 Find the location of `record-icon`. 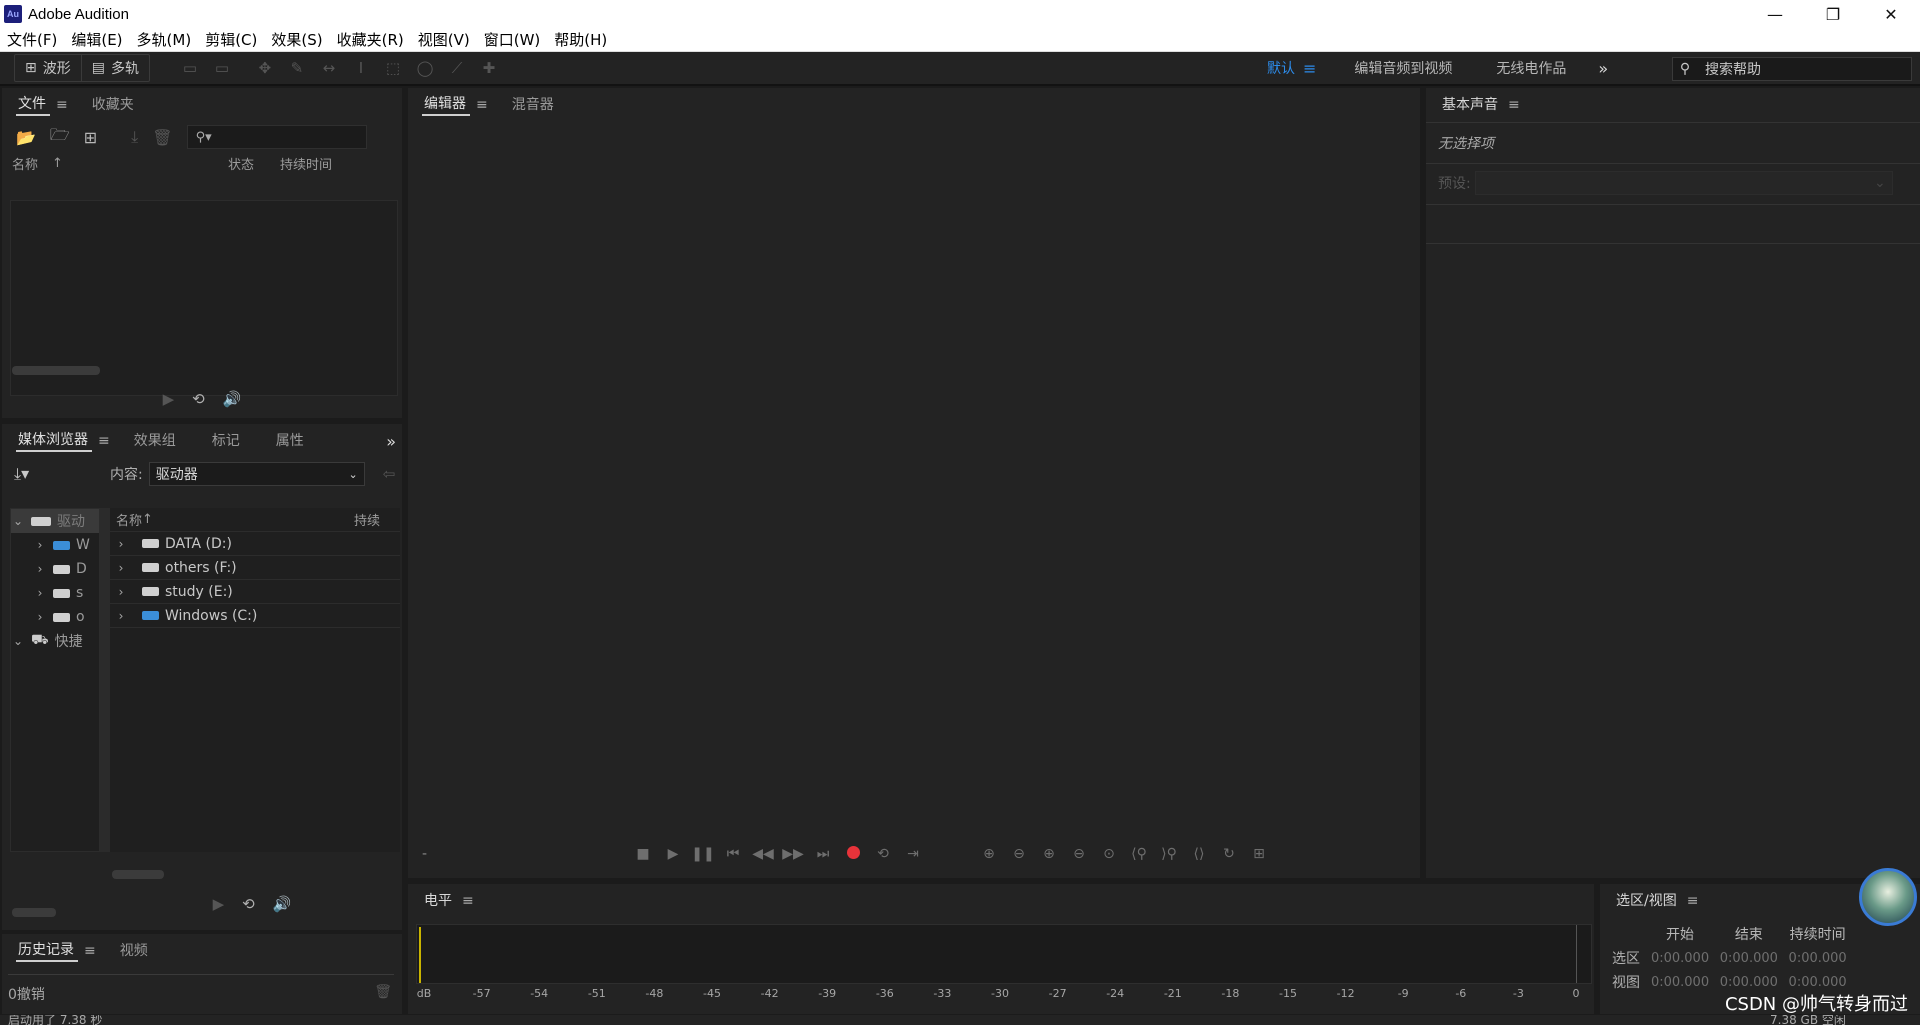

record-icon is located at coordinates (853, 854).